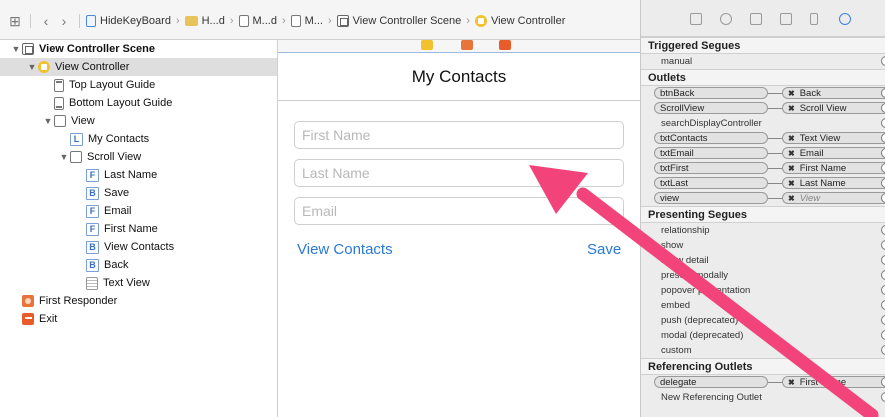  What do you see at coordinates (833, 183) in the screenshot?
I see `outlet-target-pill: ✖ Last Name` at bounding box center [833, 183].